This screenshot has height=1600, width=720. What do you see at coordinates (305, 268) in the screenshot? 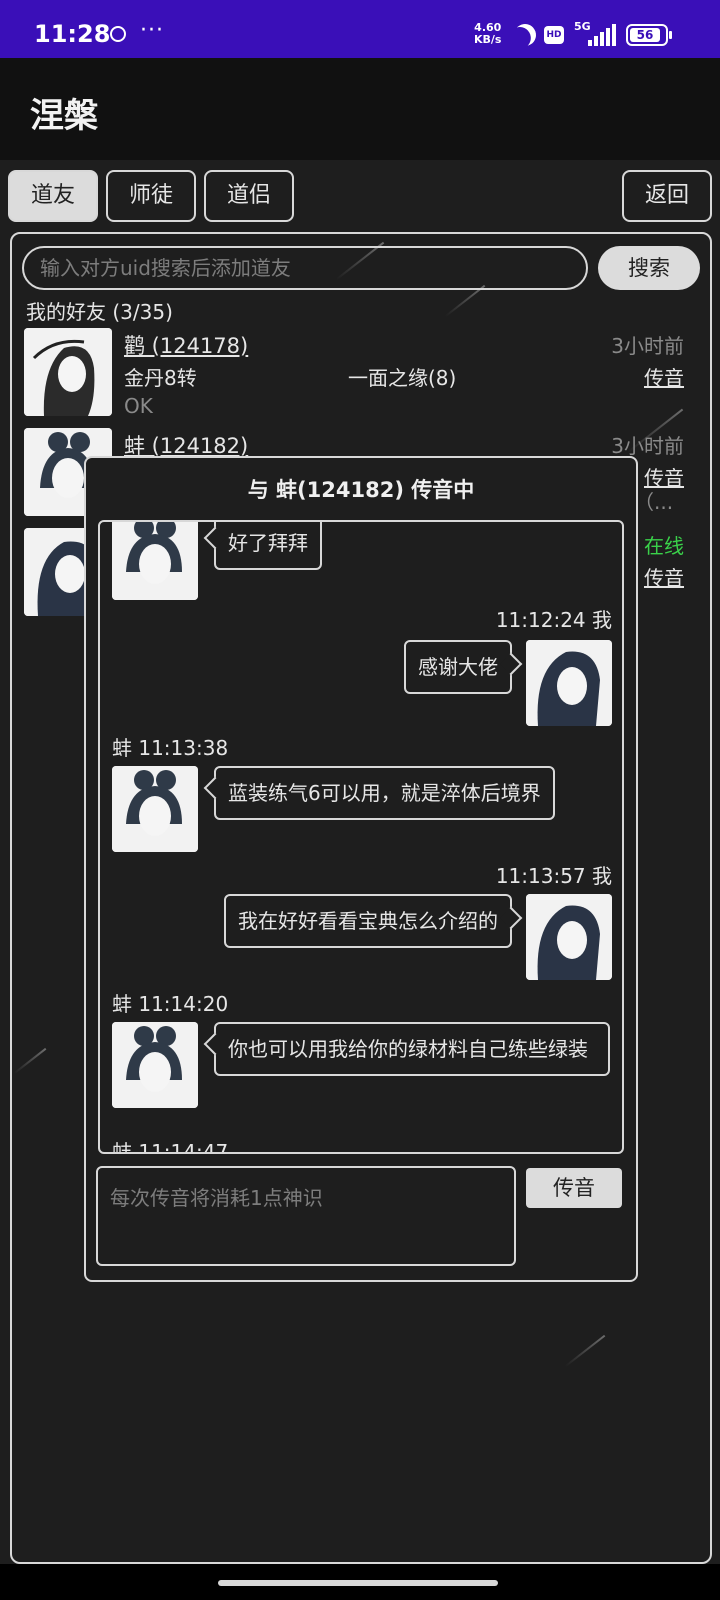
I see `search-input: 输入对方uid搜索后添加道友` at bounding box center [305, 268].